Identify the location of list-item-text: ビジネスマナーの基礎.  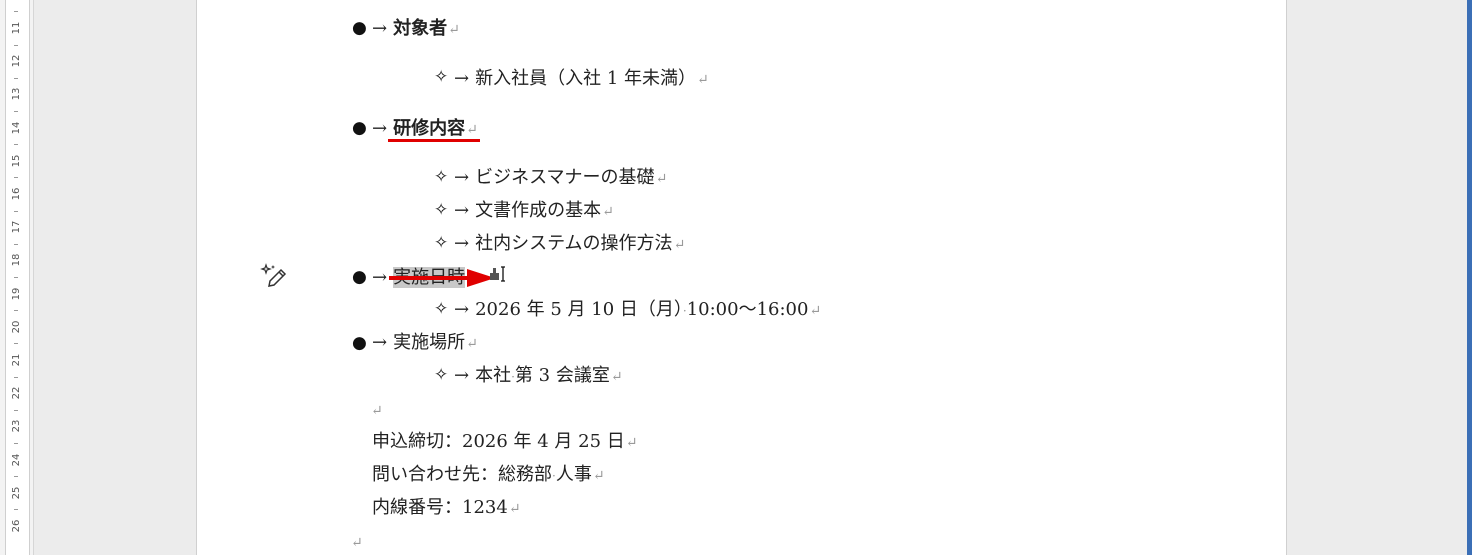
(565, 177).